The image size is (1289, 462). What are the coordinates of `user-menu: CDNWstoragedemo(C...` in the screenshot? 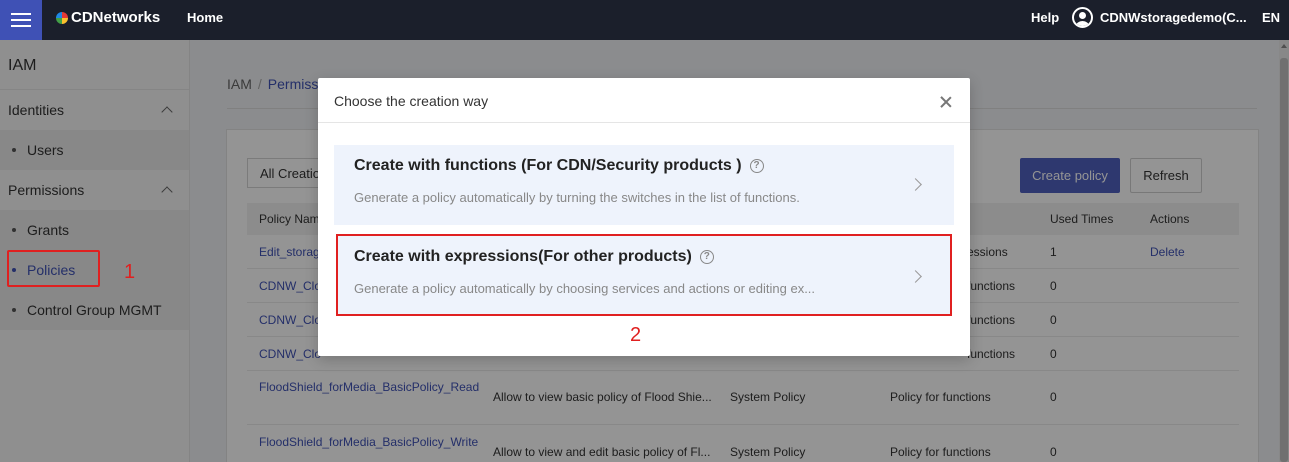 It's located at (1159, 17).